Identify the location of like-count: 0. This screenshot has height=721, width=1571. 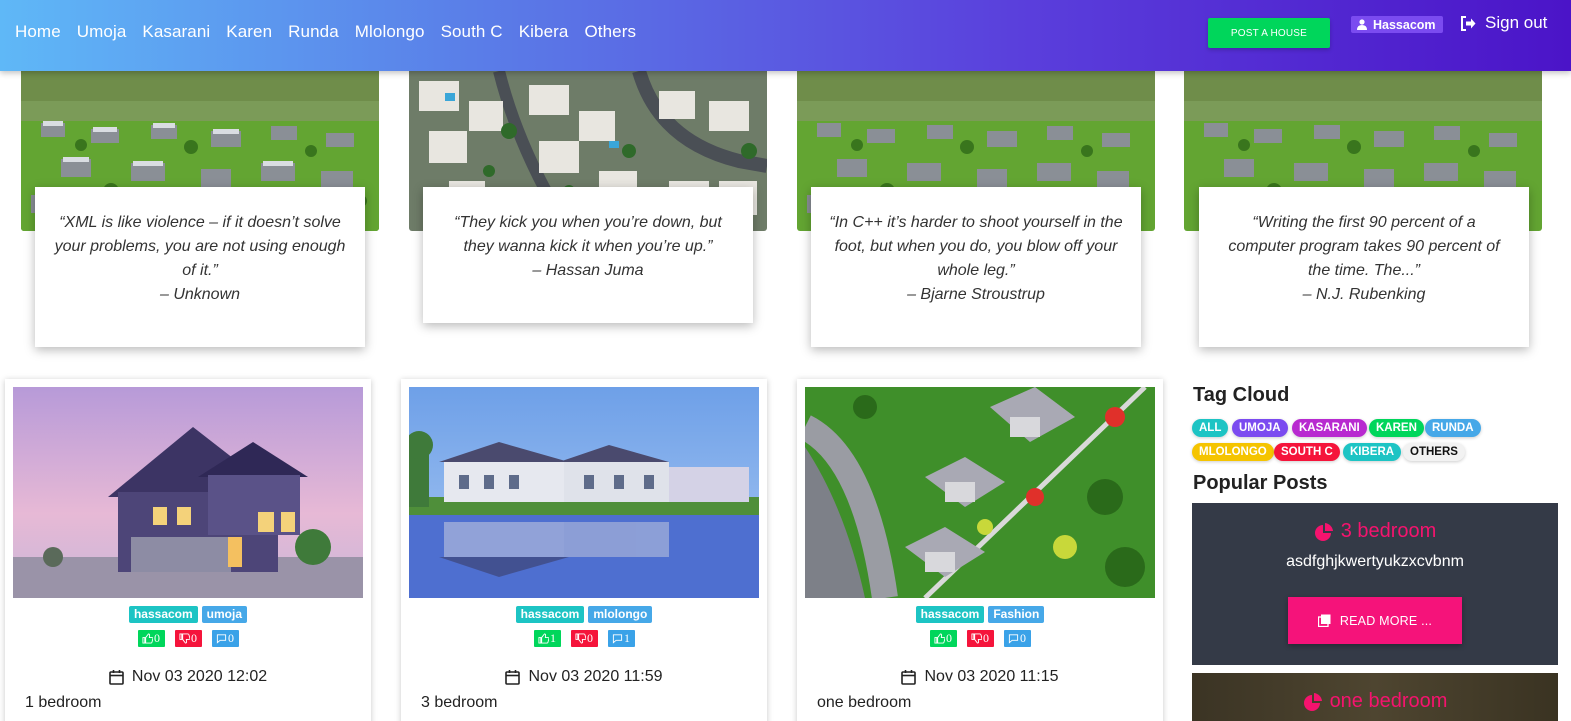
(157, 638).